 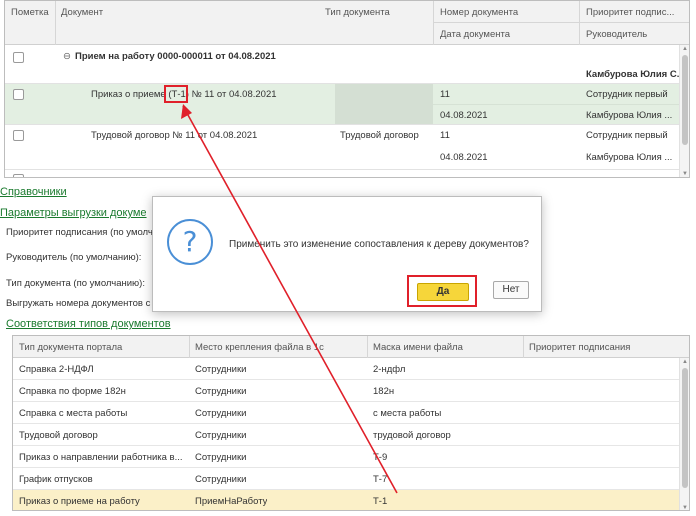 What do you see at coordinates (475, 34) in the screenshot?
I see `header-doc-date: Дата документа` at bounding box center [475, 34].